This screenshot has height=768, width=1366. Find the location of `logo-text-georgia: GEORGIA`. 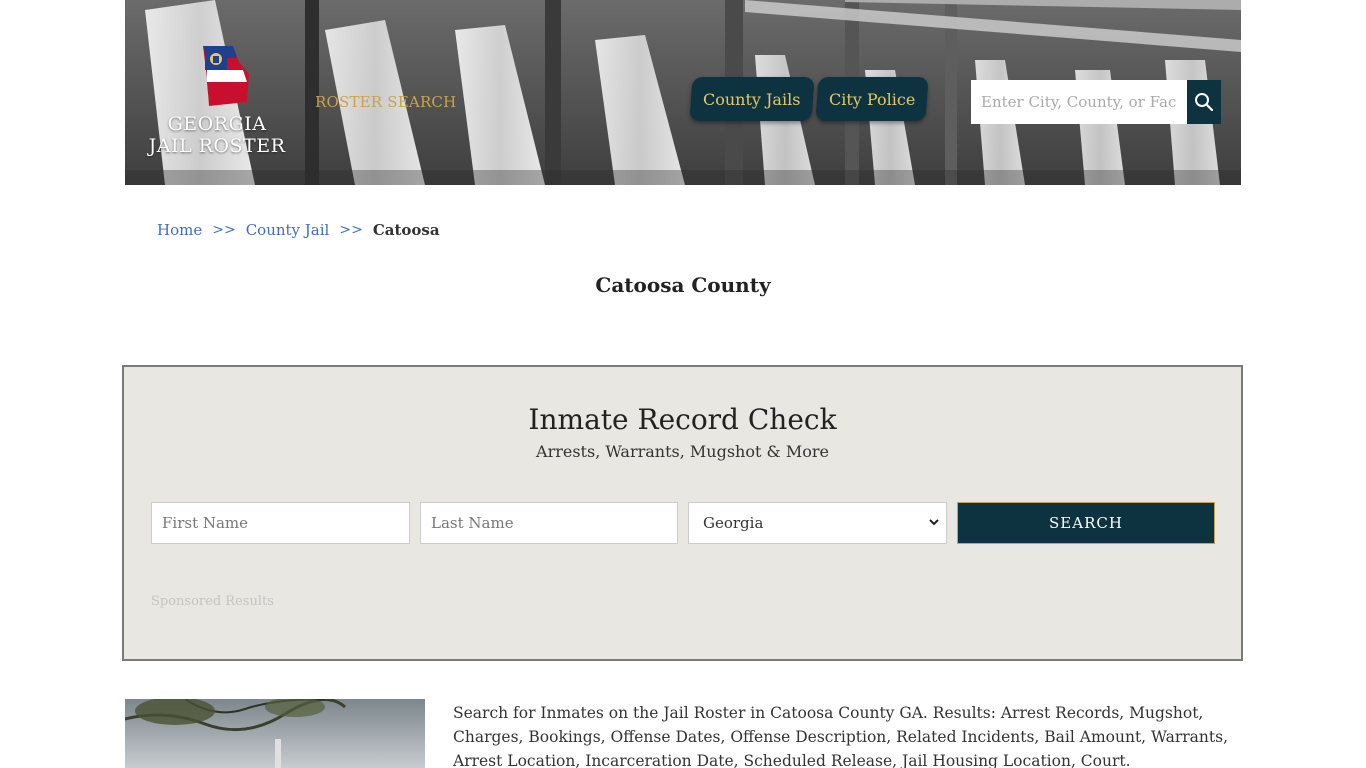

logo-text-georgia: GEORGIA is located at coordinates (217, 124).